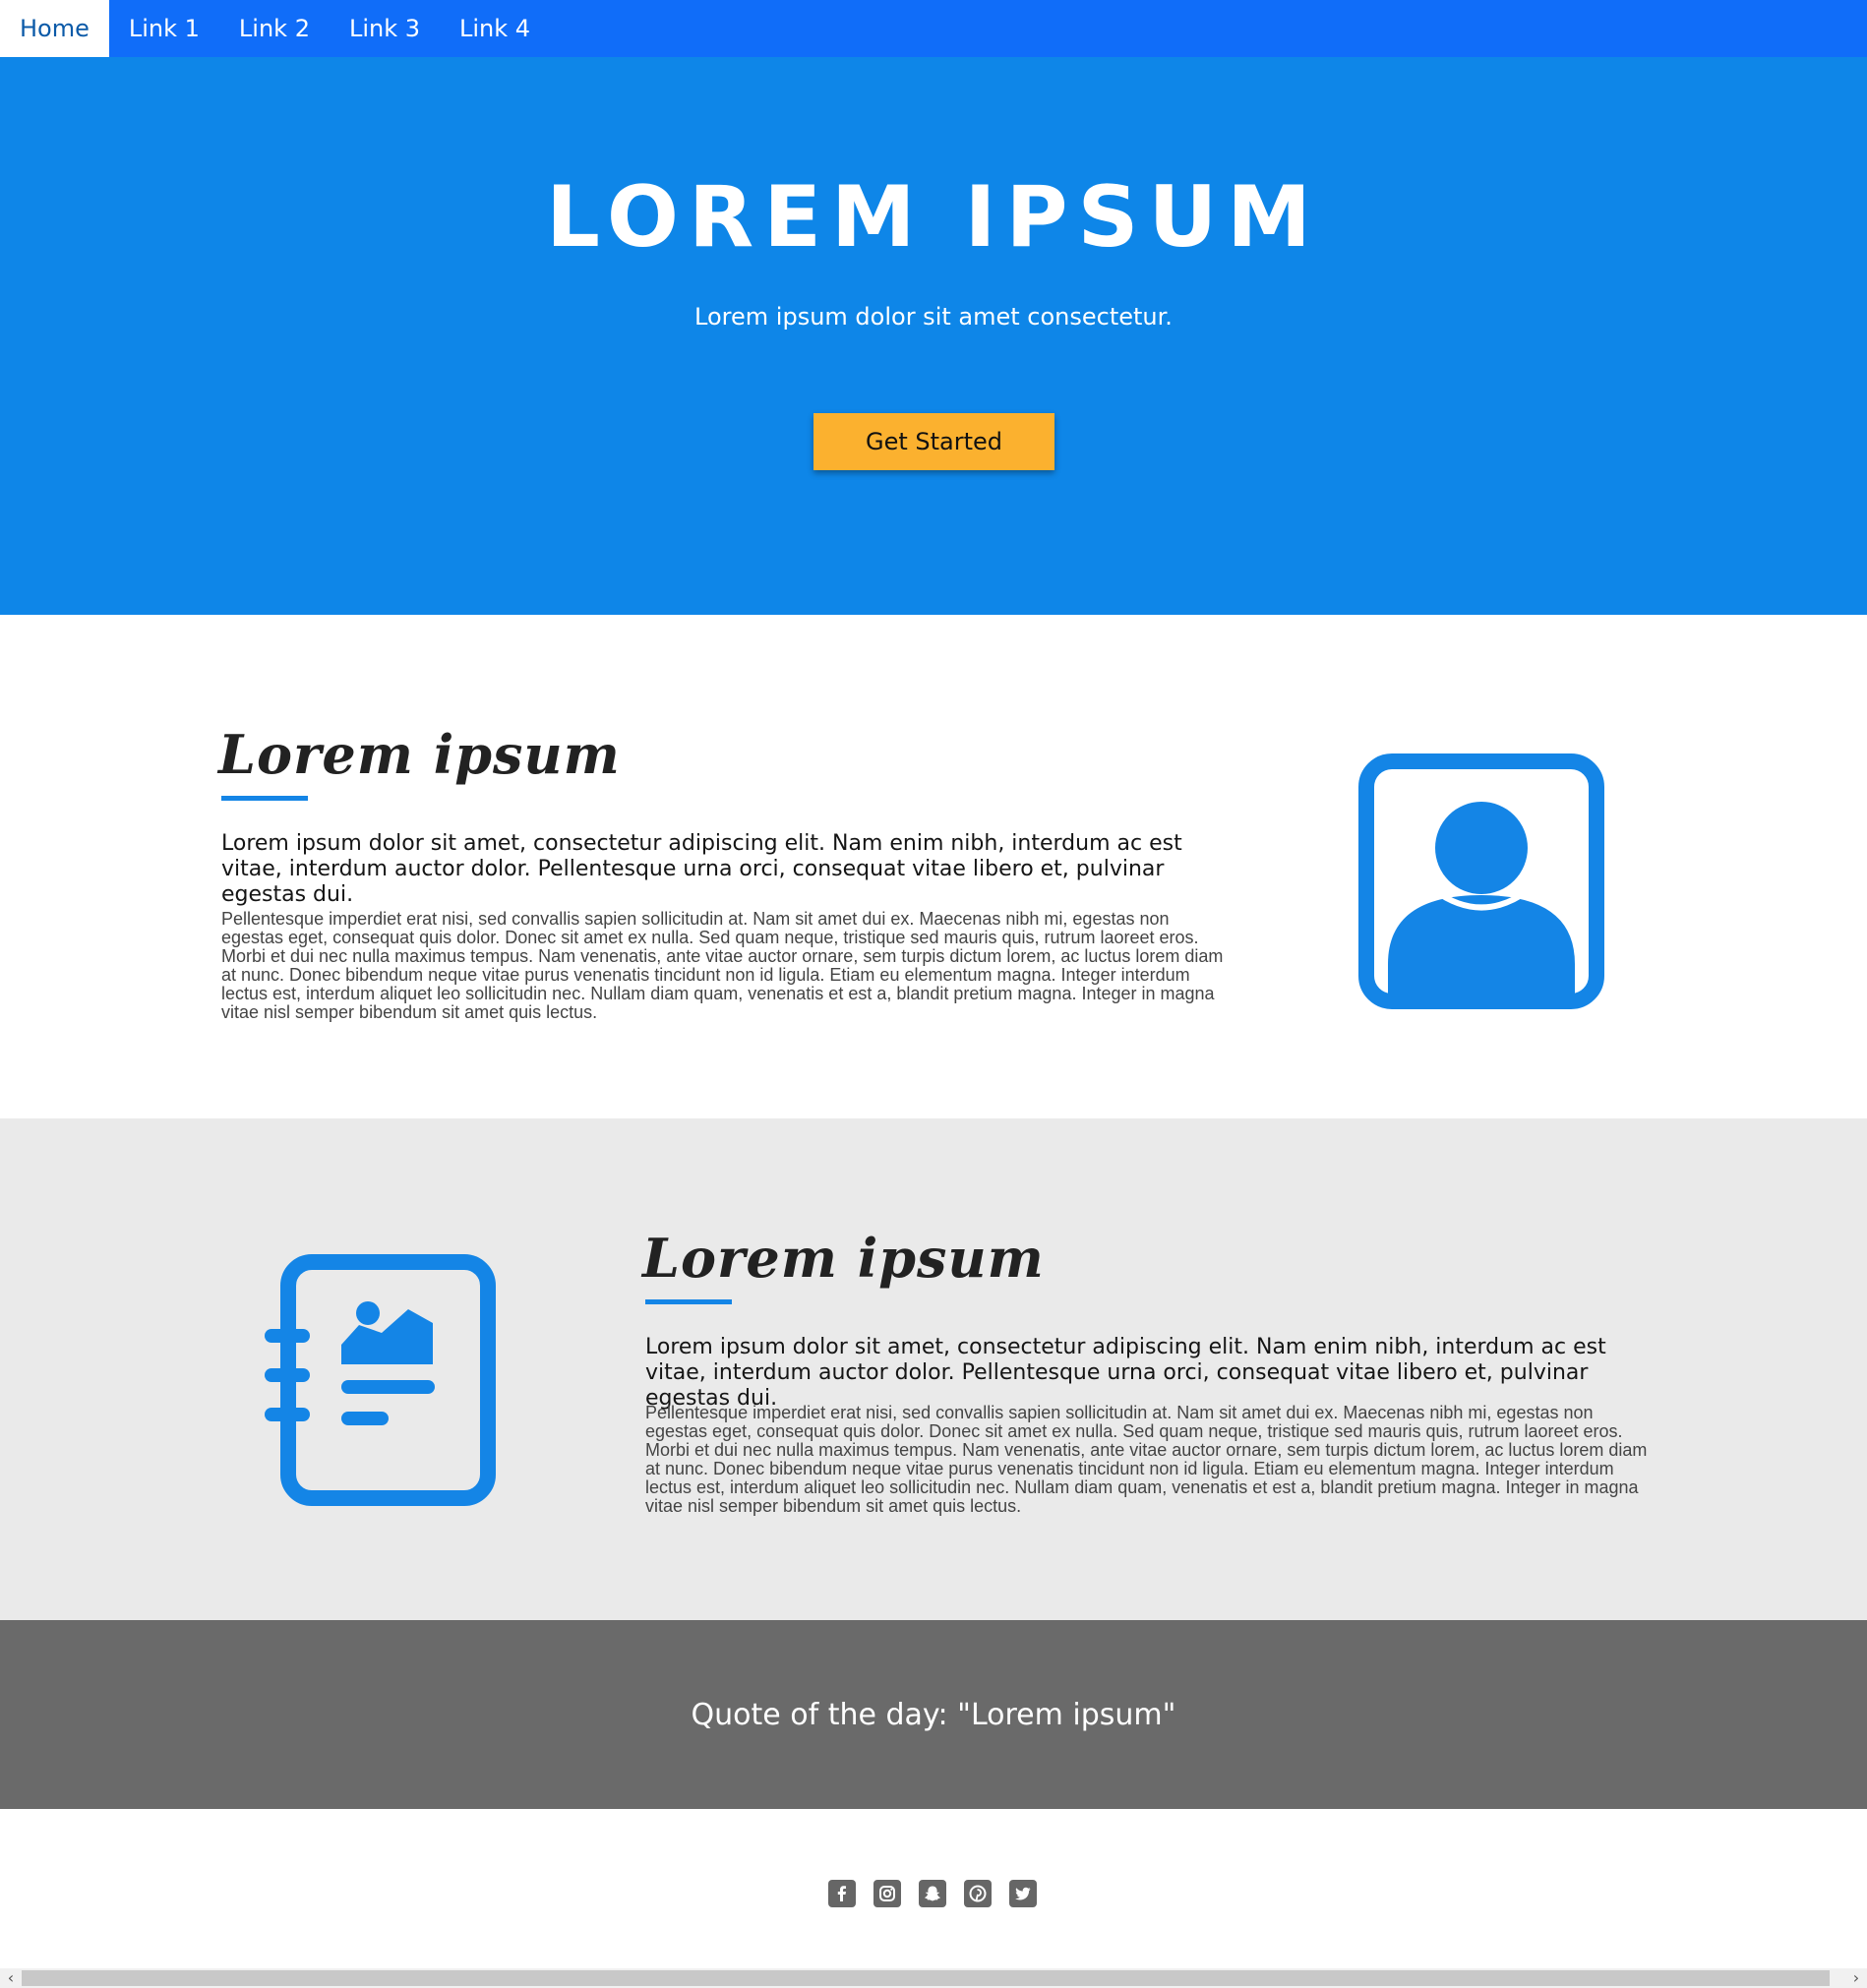  I want to click on notebook-image-icon, so click(379, 1381).